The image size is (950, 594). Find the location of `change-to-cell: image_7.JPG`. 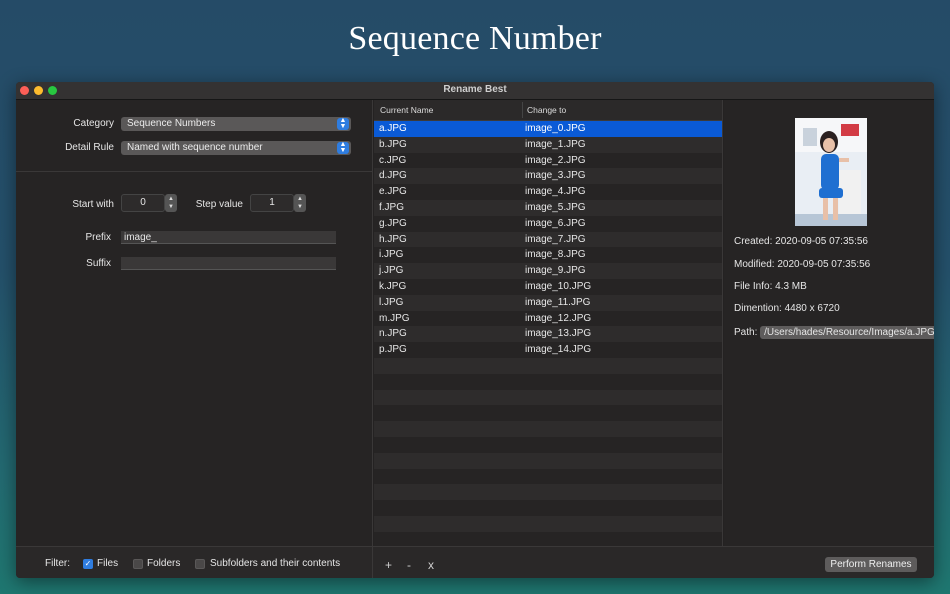

change-to-cell: image_7.JPG is located at coordinates (555, 239).